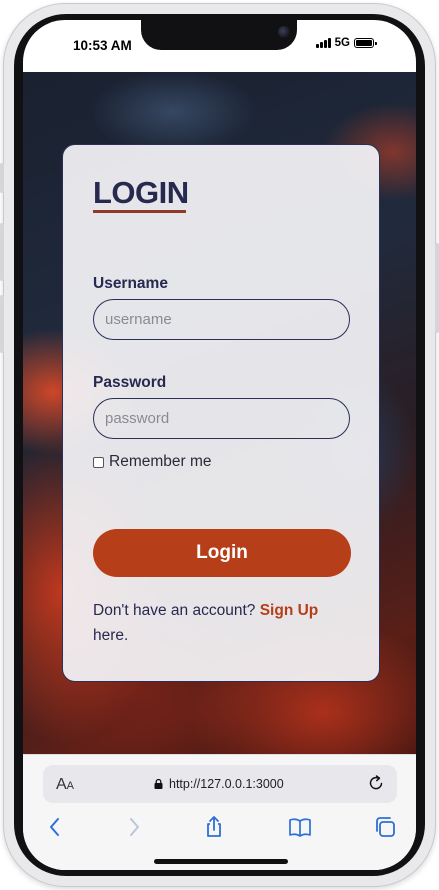  I want to click on remember-me-checkbox, so click(98, 462).